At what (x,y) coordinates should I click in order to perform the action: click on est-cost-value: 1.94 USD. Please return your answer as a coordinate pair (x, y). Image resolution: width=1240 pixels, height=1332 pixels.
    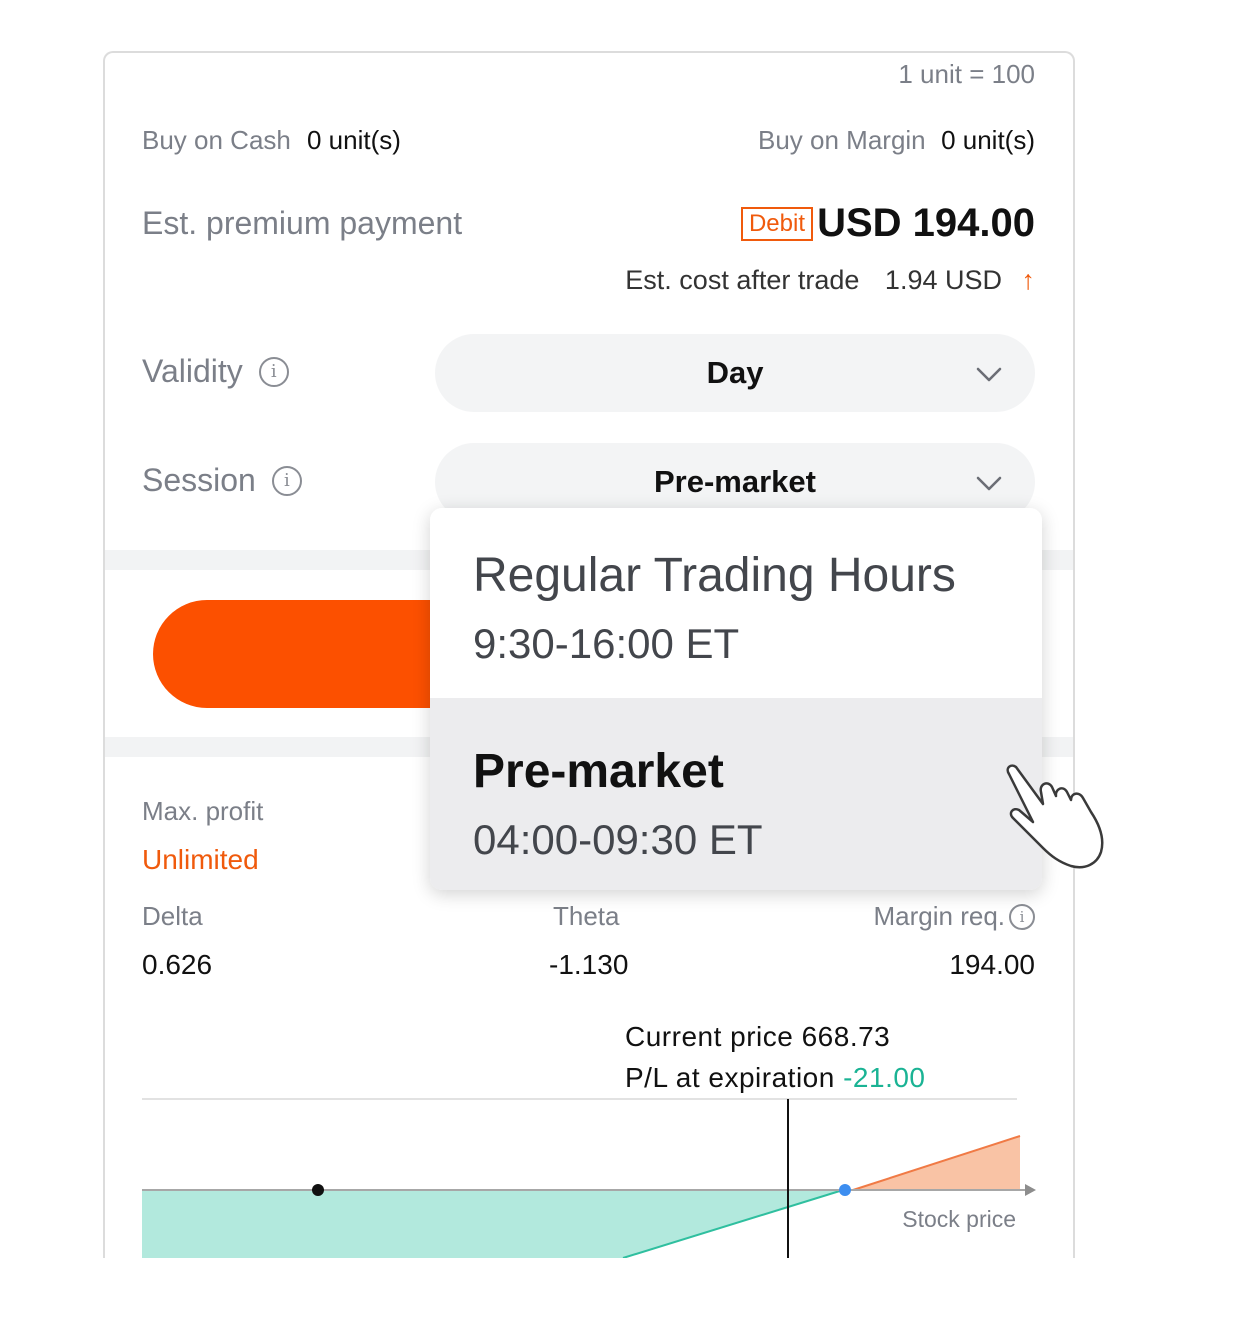
    Looking at the image, I should click on (943, 280).